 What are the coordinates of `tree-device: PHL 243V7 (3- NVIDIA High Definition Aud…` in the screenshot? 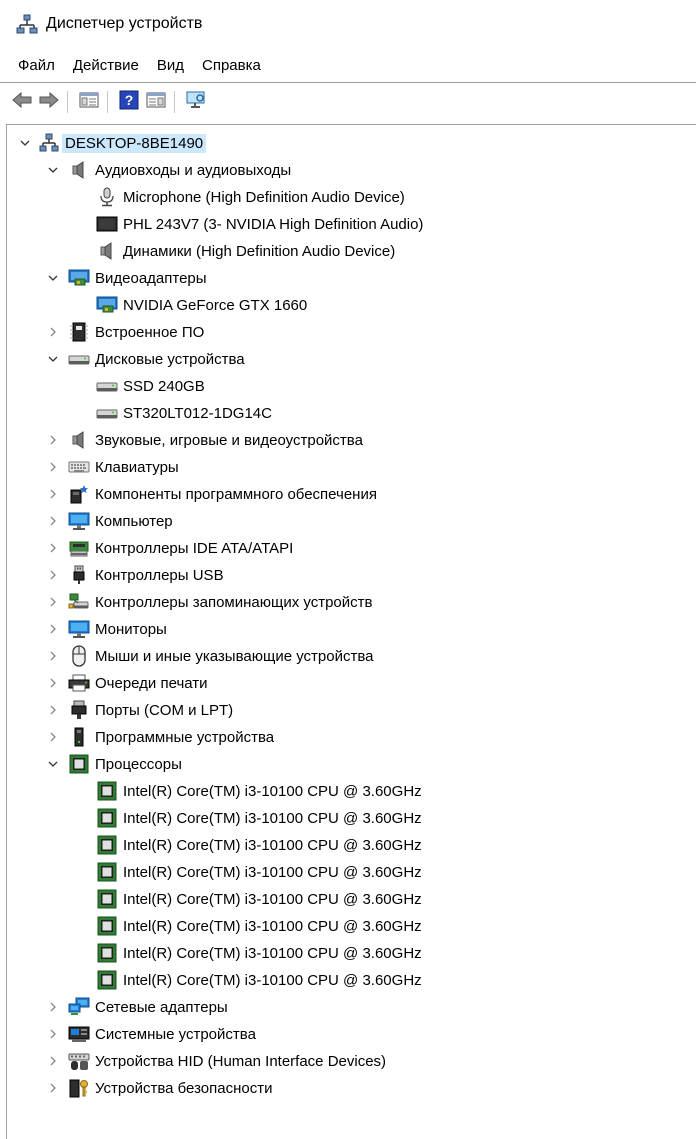 It's located at (259, 224).